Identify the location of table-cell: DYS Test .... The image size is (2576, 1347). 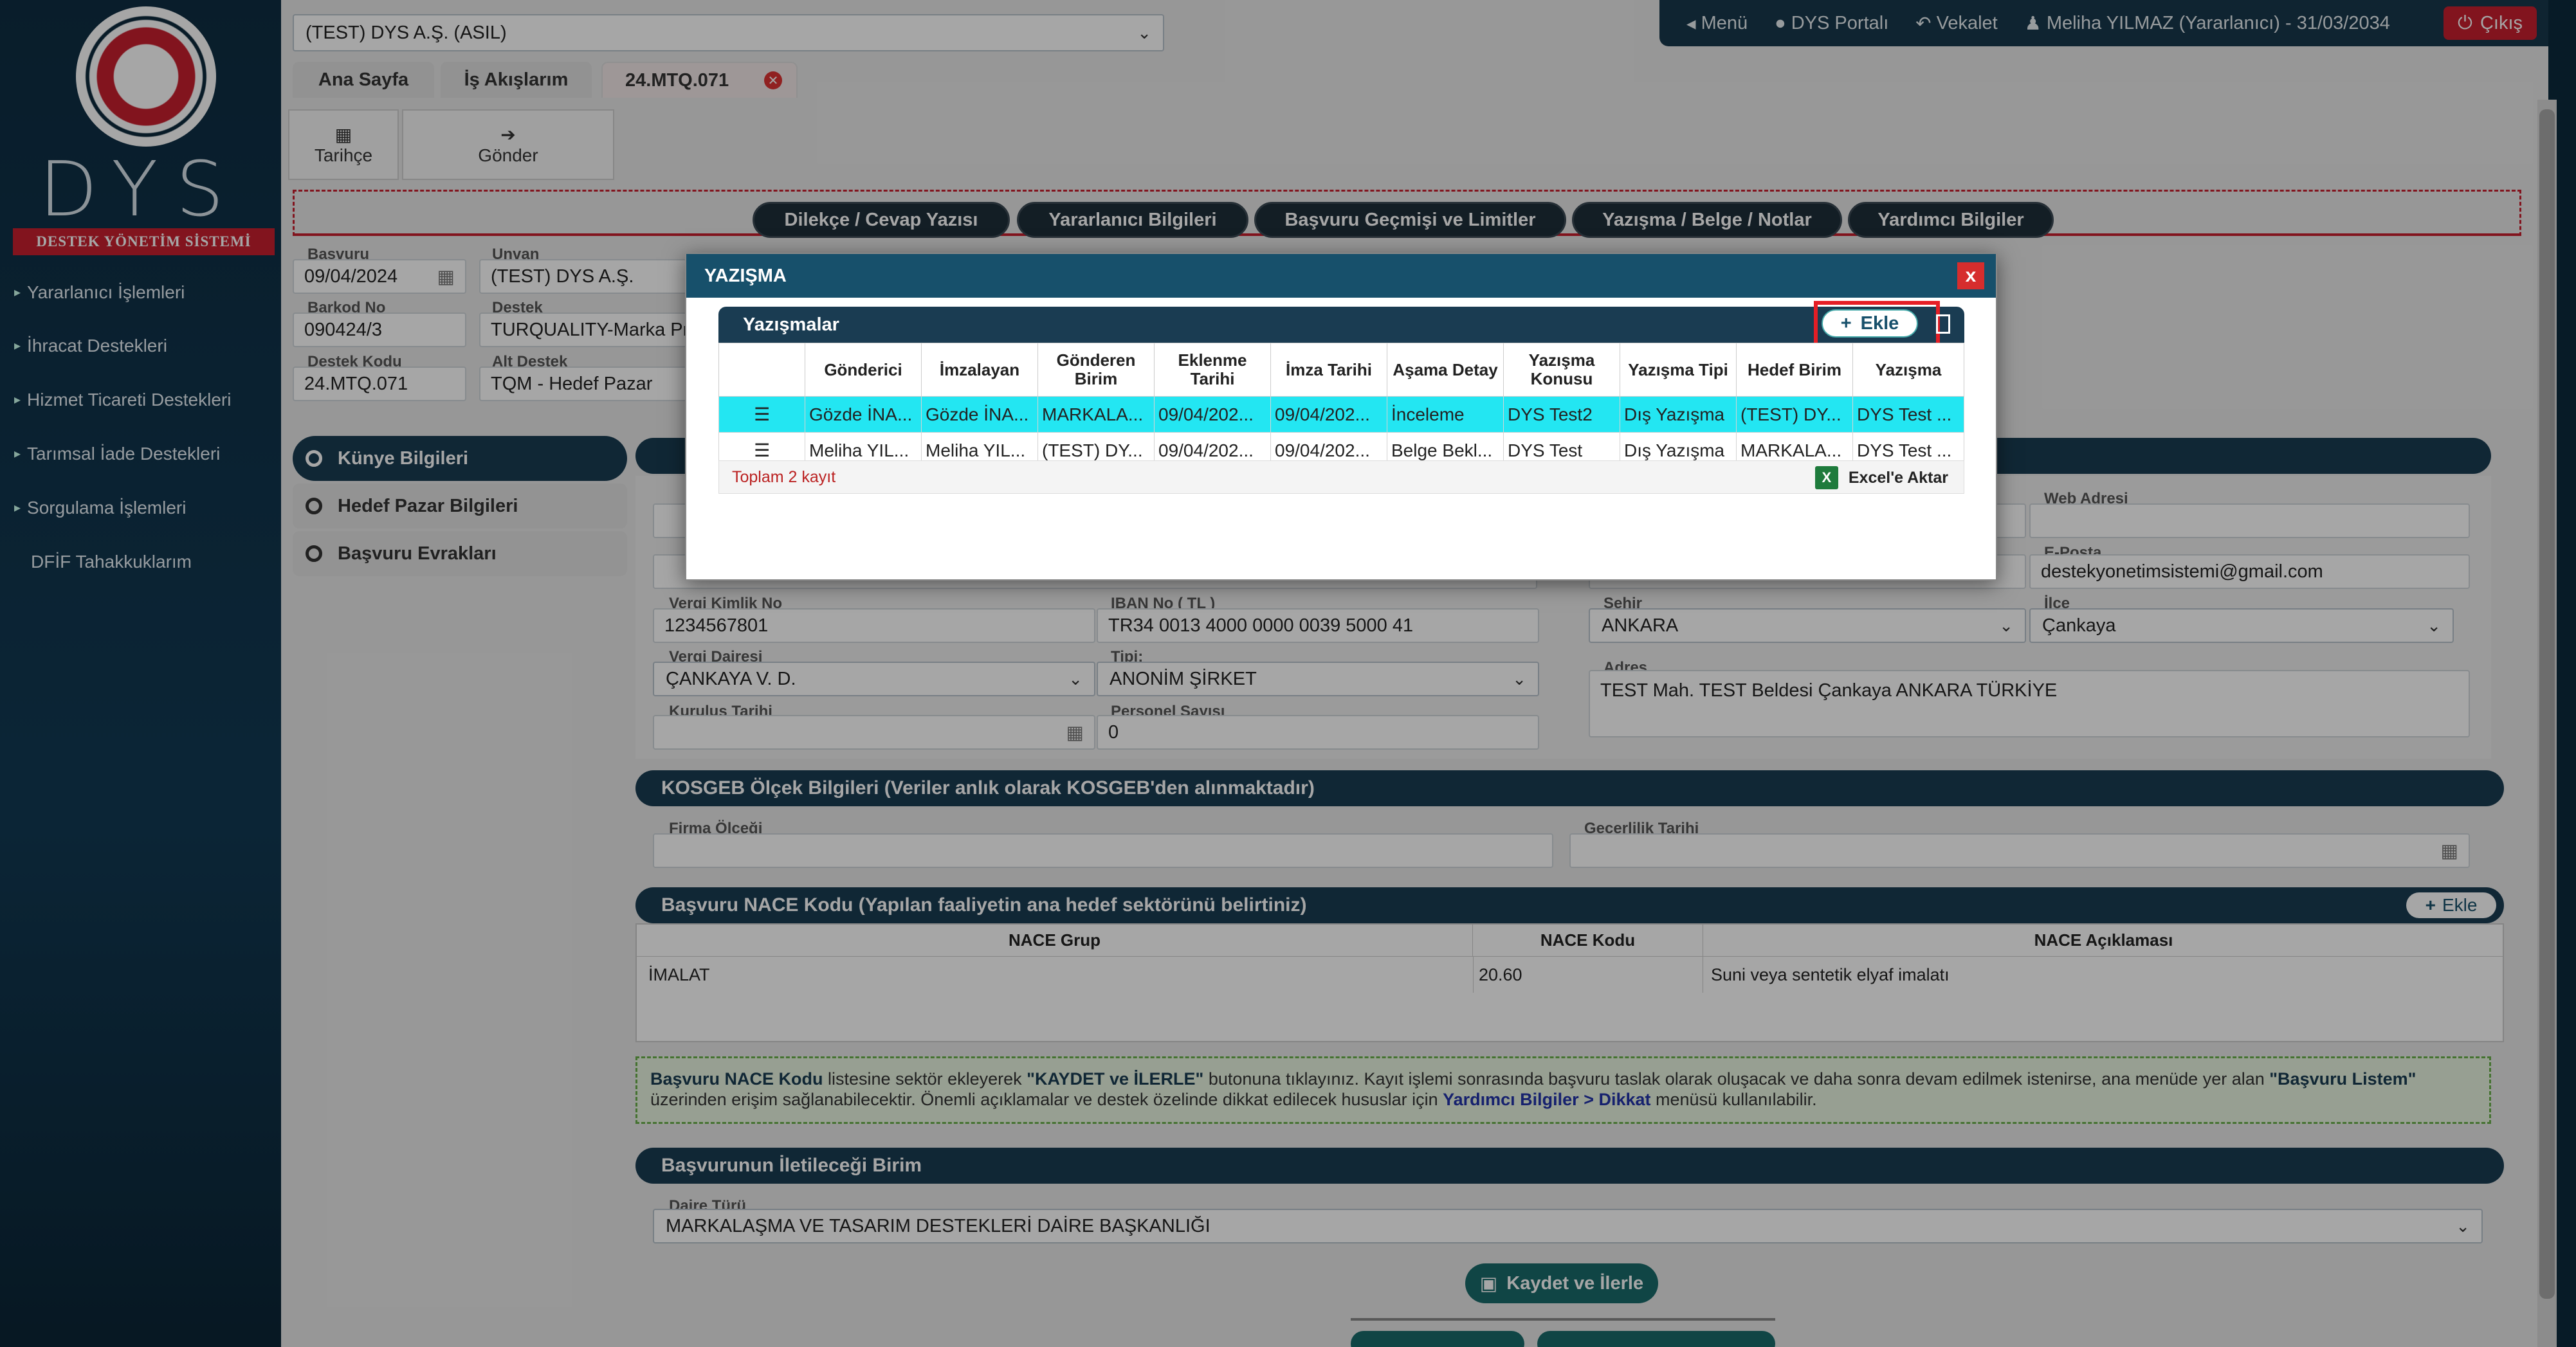
(1908, 414).